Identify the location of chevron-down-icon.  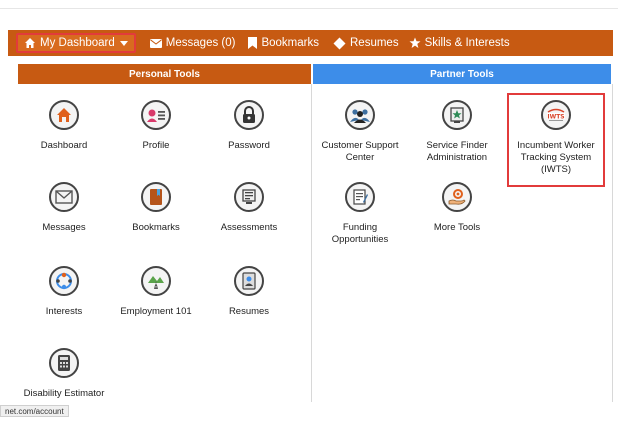
(123, 43).